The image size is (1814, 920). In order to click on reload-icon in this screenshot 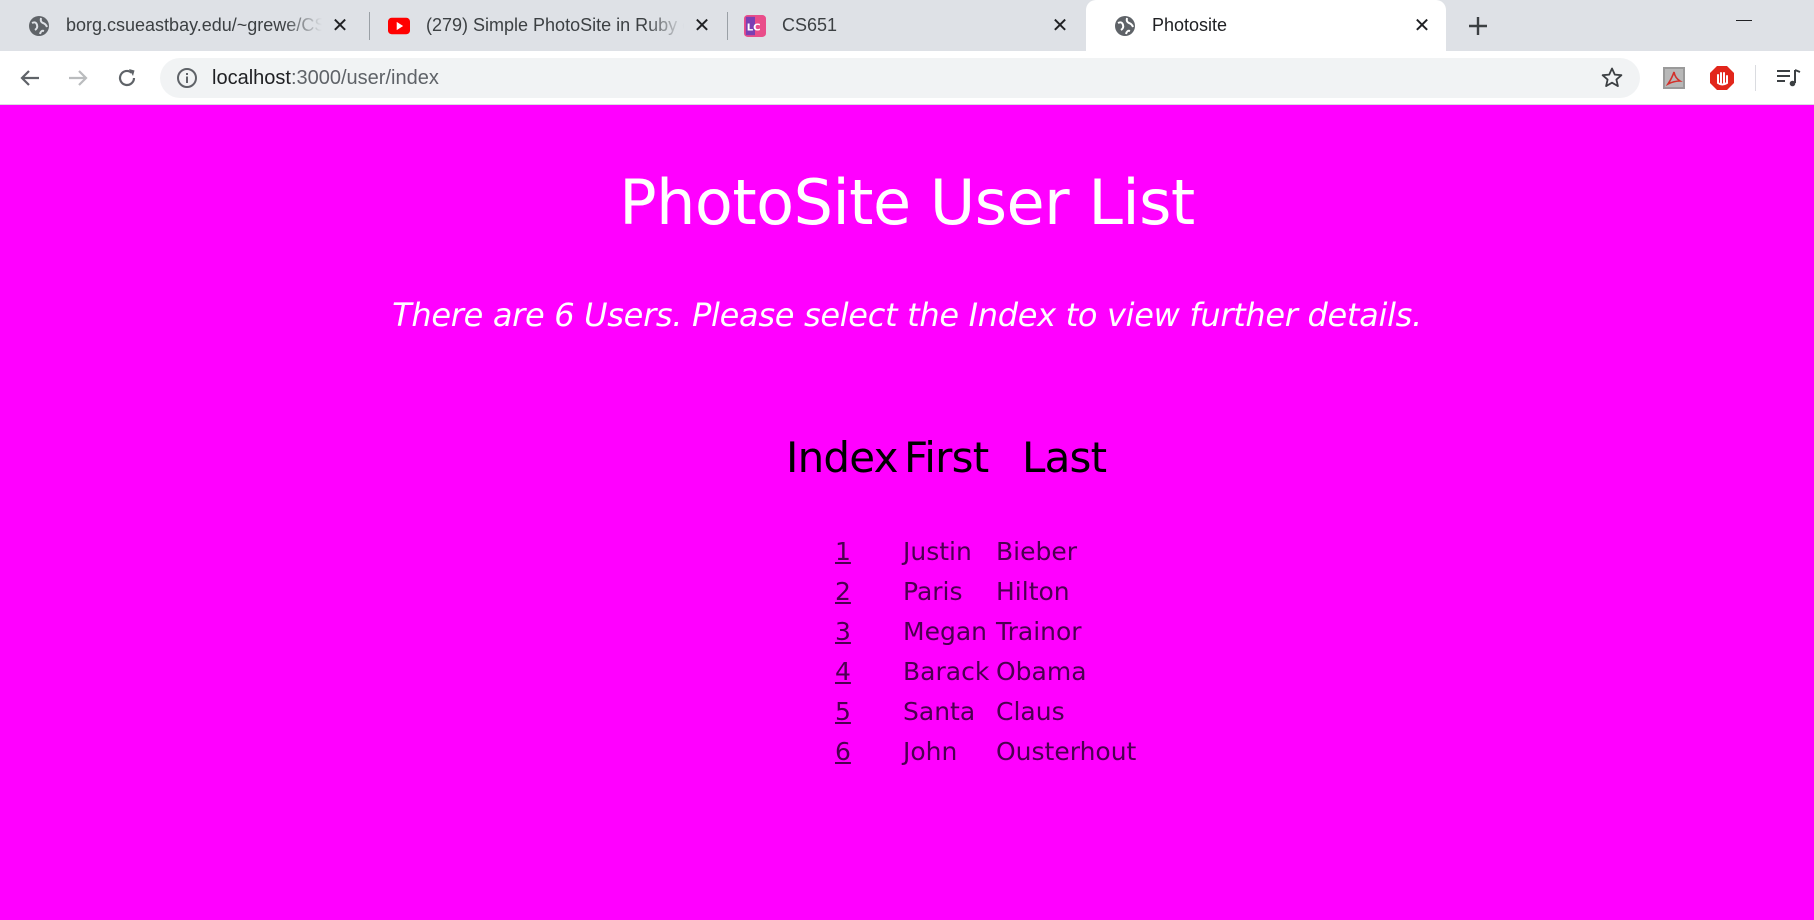, I will do `click(127, 78)`.